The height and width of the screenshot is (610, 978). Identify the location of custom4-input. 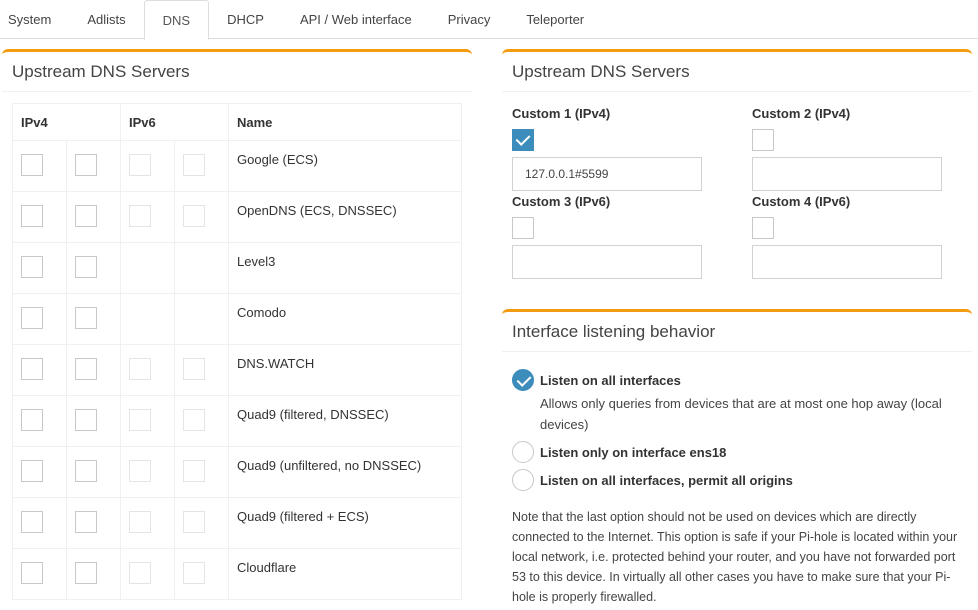
(847, 262).